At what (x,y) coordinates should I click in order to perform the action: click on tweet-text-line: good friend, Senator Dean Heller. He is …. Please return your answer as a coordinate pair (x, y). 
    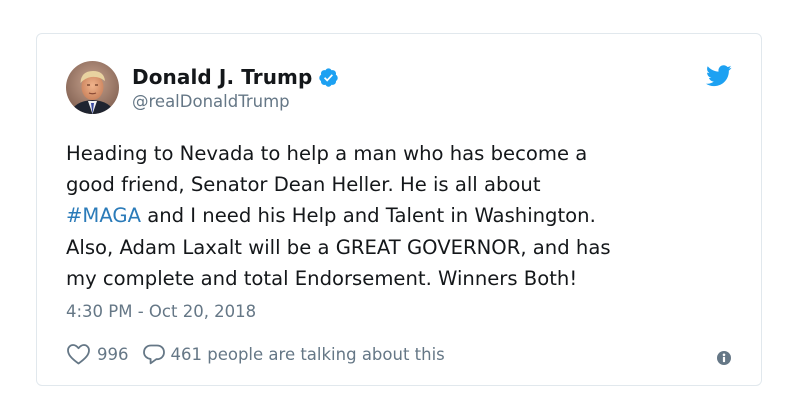
    Looking at the image, I should click on (303, 185).